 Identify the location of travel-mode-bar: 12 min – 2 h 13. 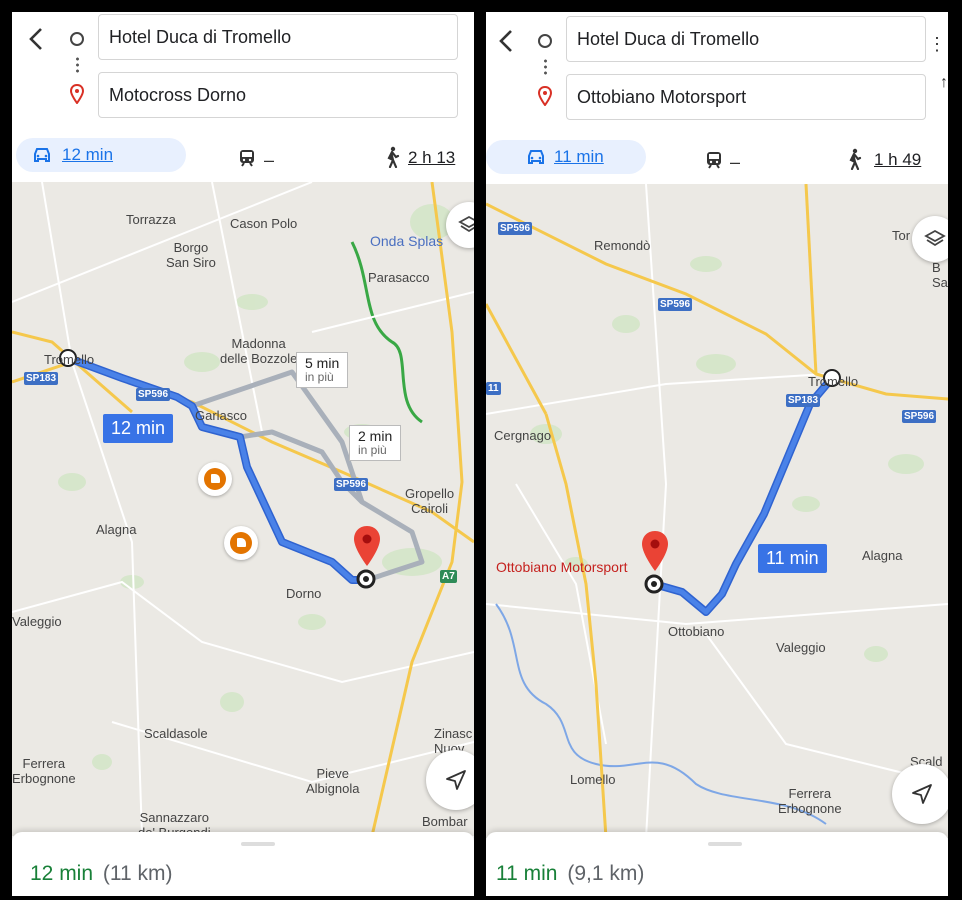
(243, 158).